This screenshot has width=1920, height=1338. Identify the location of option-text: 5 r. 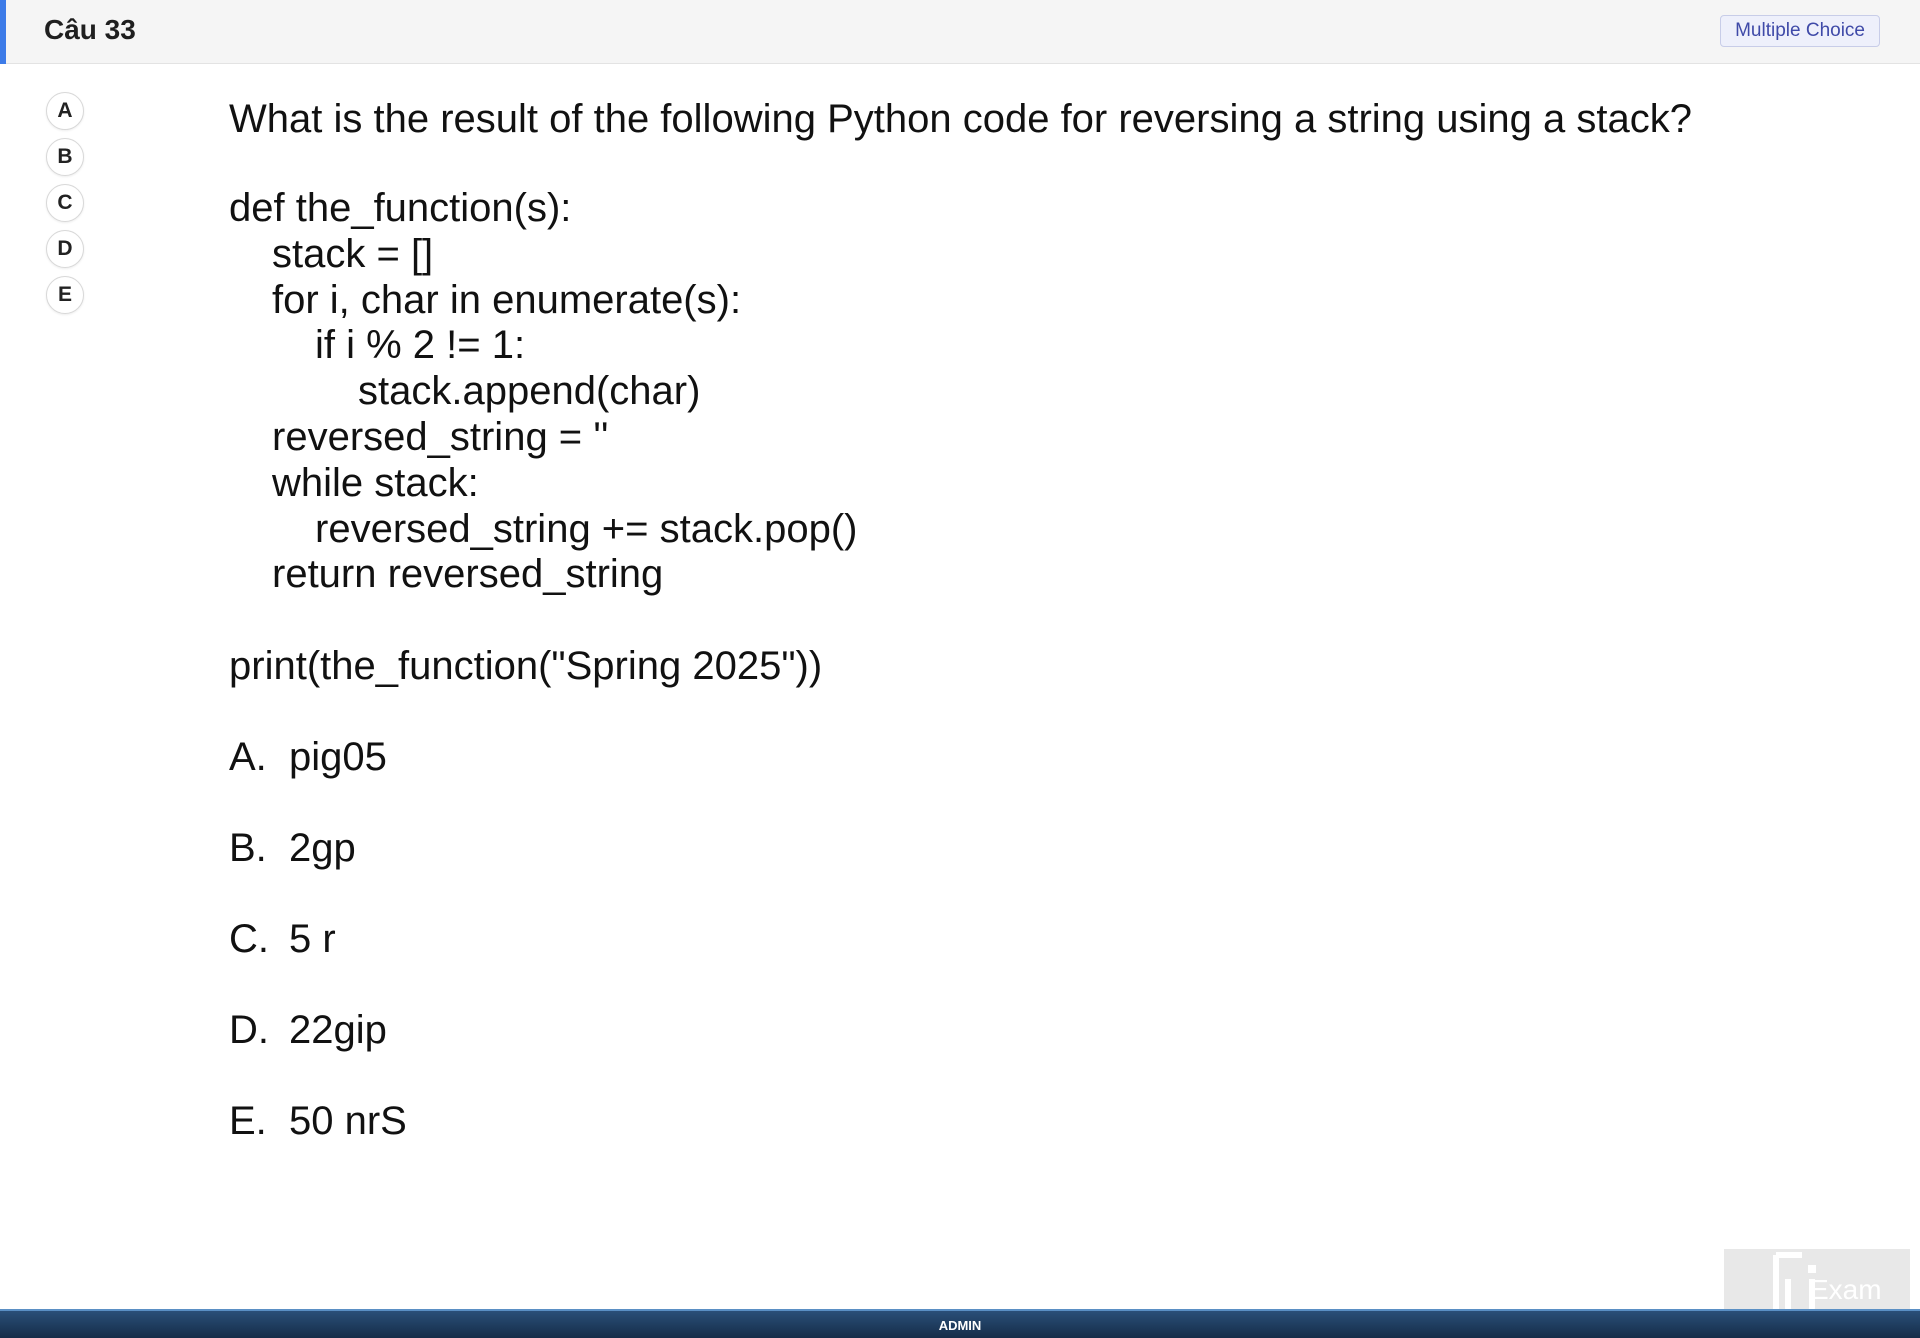
(312, 939).